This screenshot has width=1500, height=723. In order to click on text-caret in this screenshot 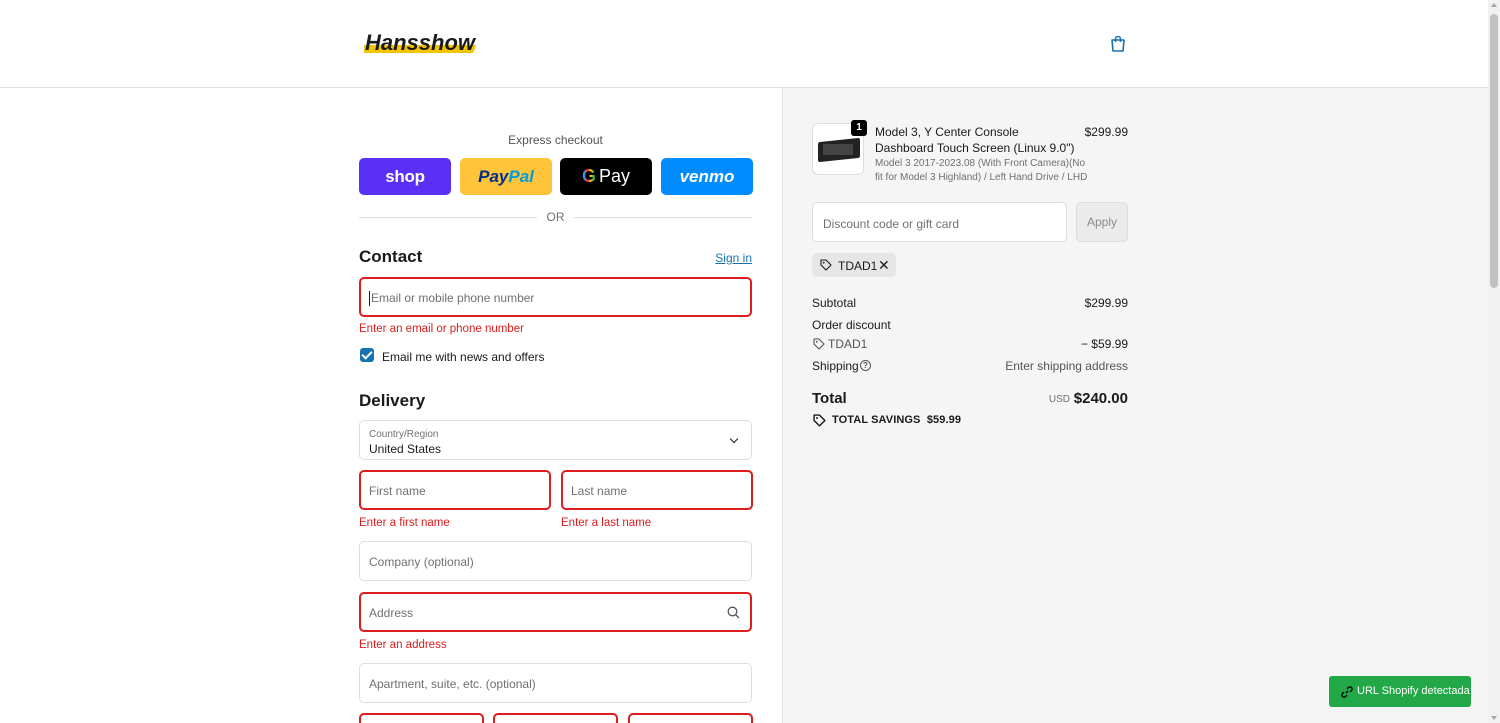, I will do `click(369, 298)`.